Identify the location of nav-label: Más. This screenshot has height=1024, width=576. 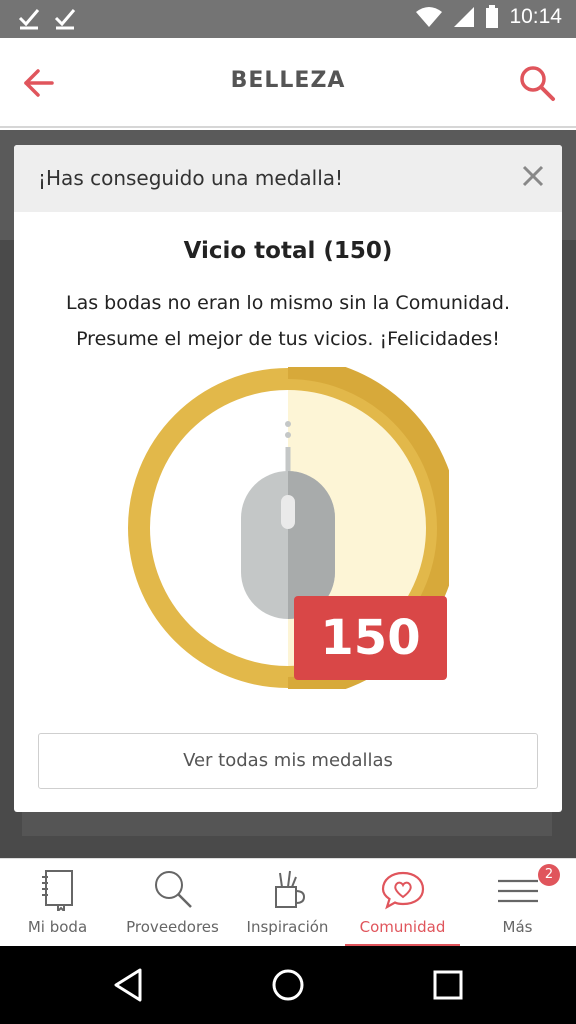
(517, 927).